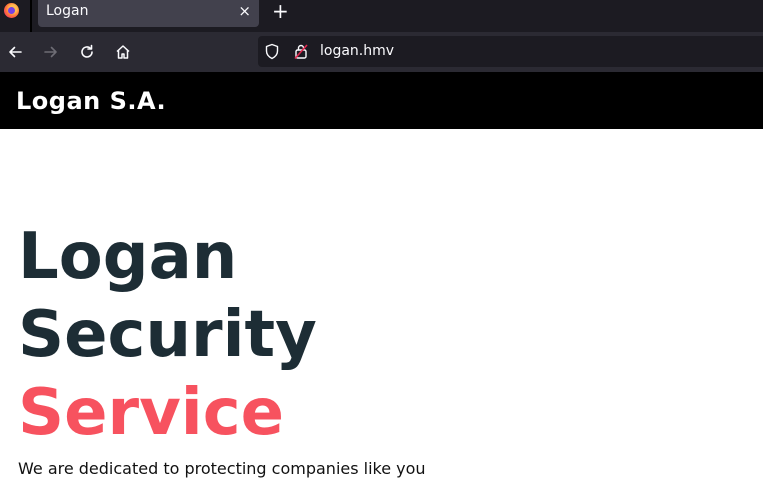  I want to click on hero-line-security: Security, so click(167, 335).